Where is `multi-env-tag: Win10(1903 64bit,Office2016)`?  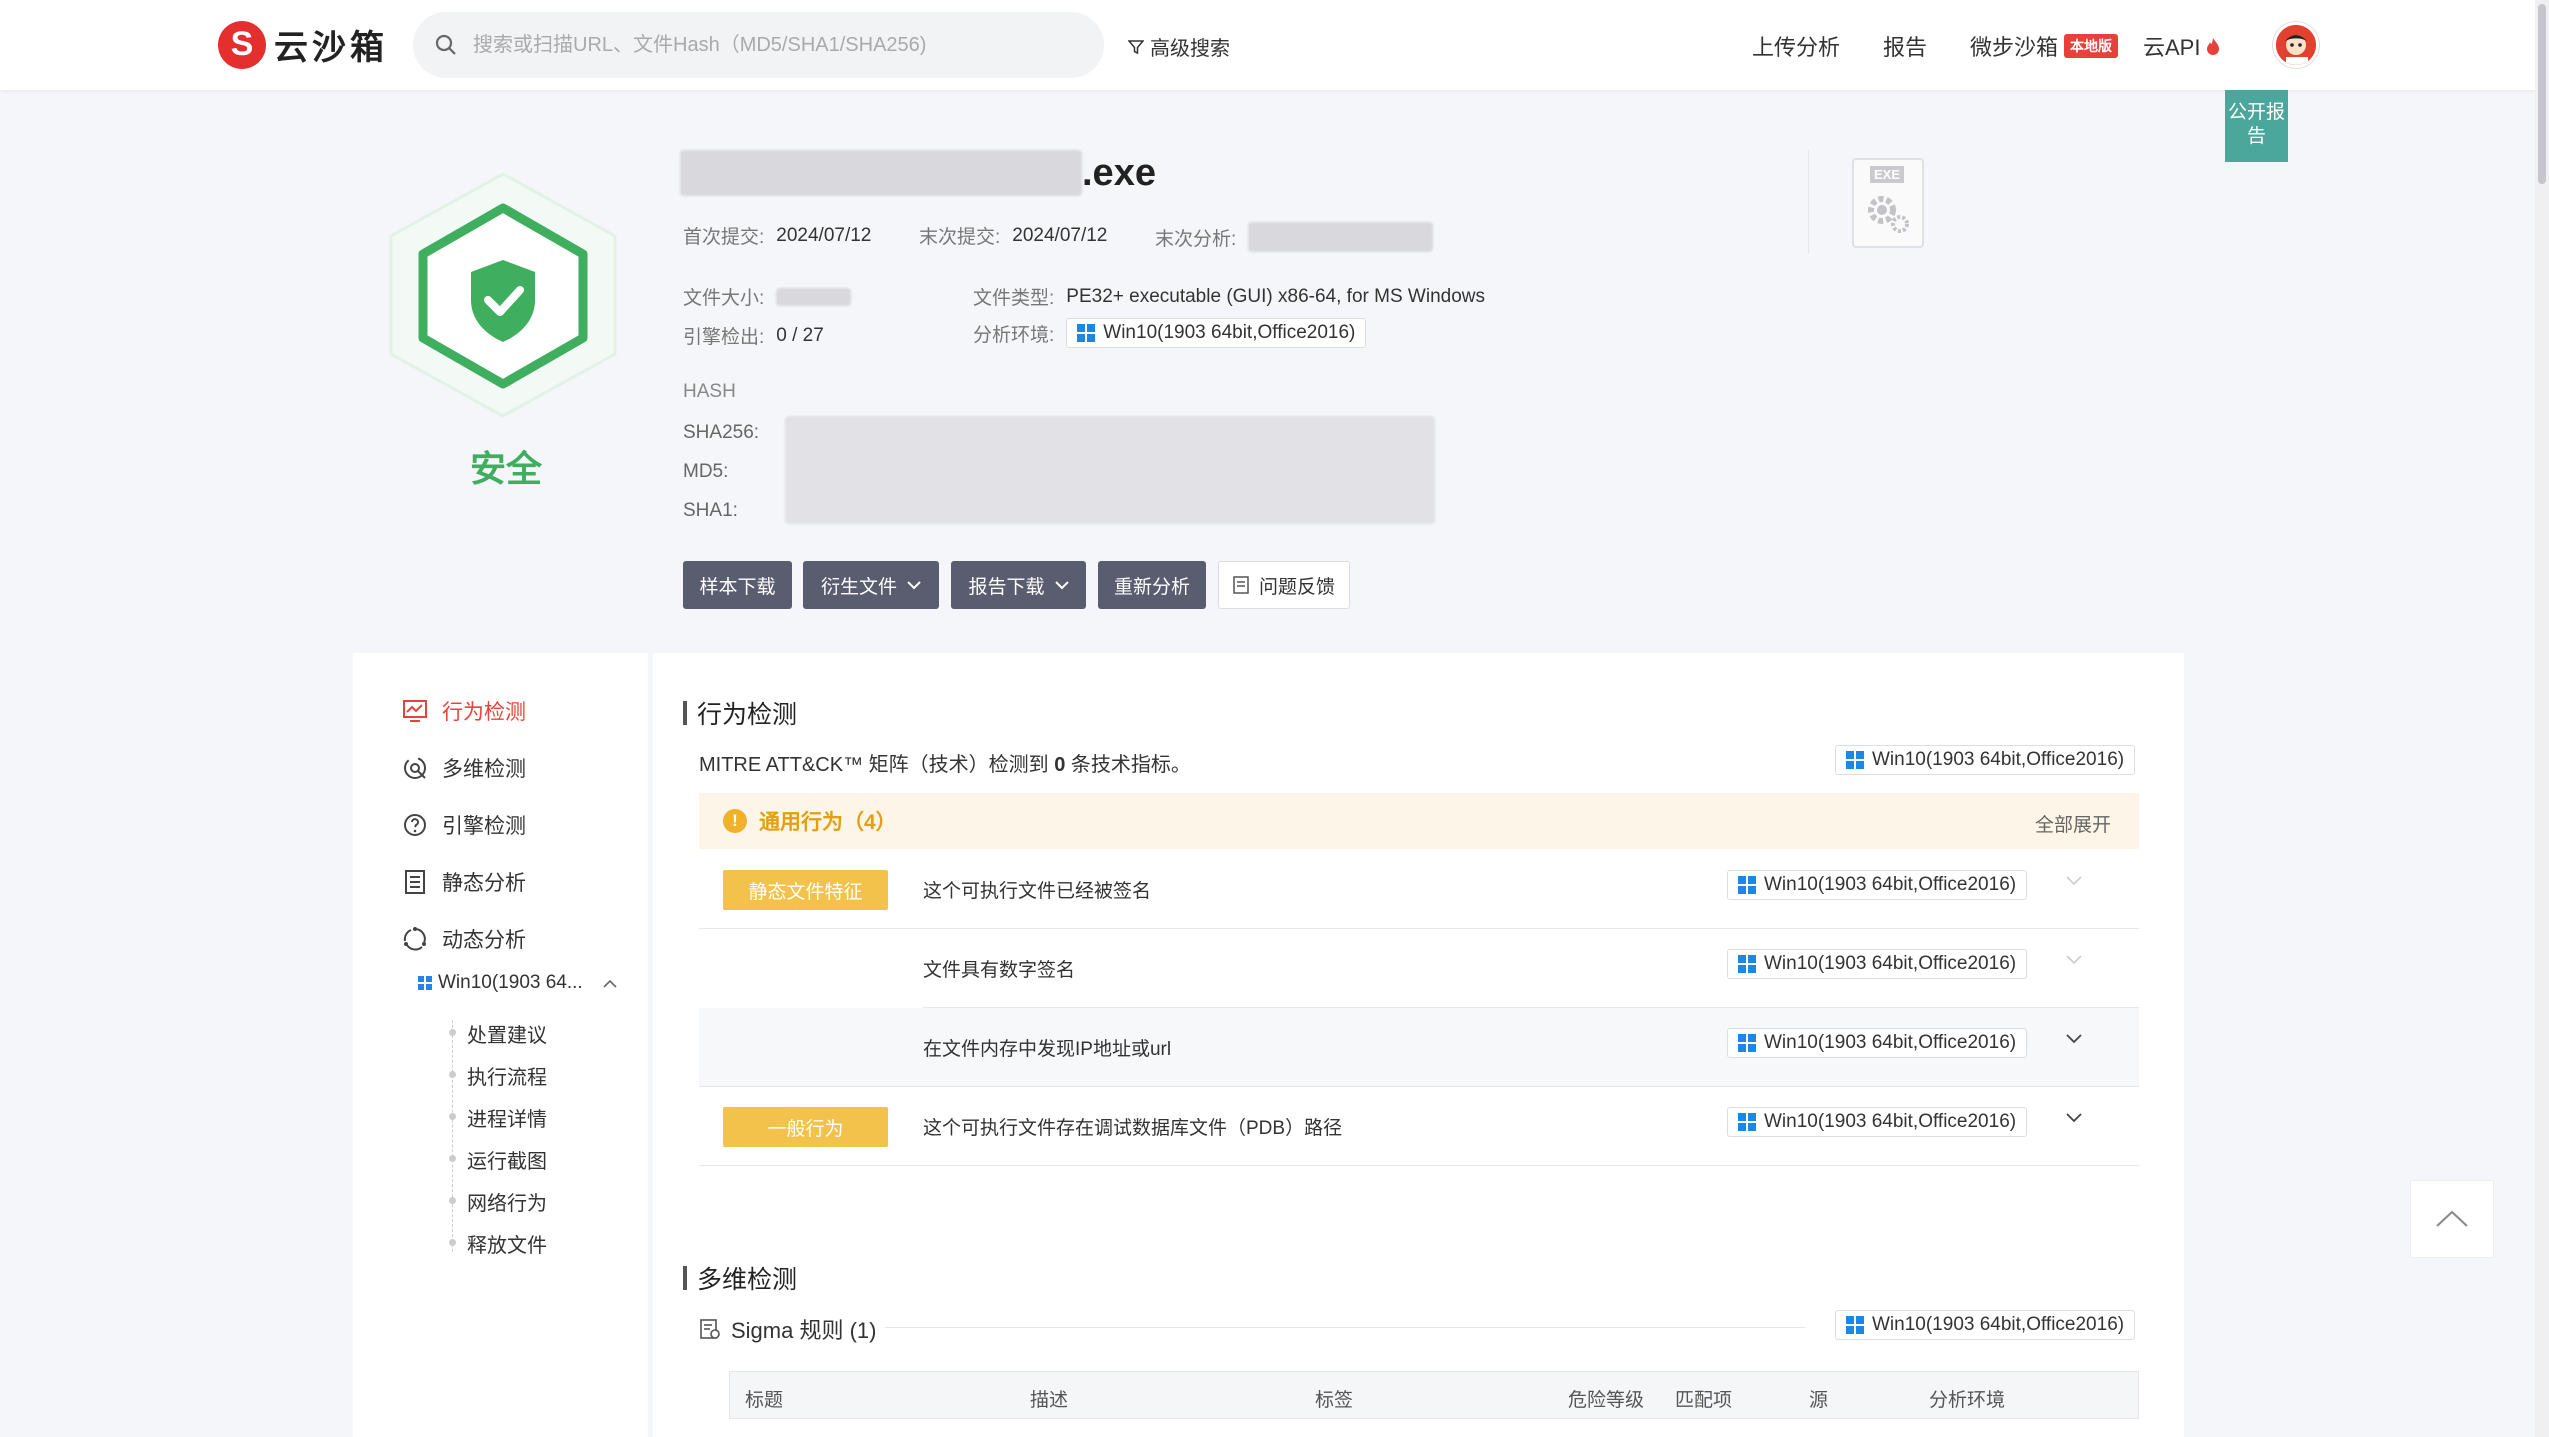
multi-env-tag: Win10(1903 64bit,Office2016) is located at coordinates (1985, 1325).